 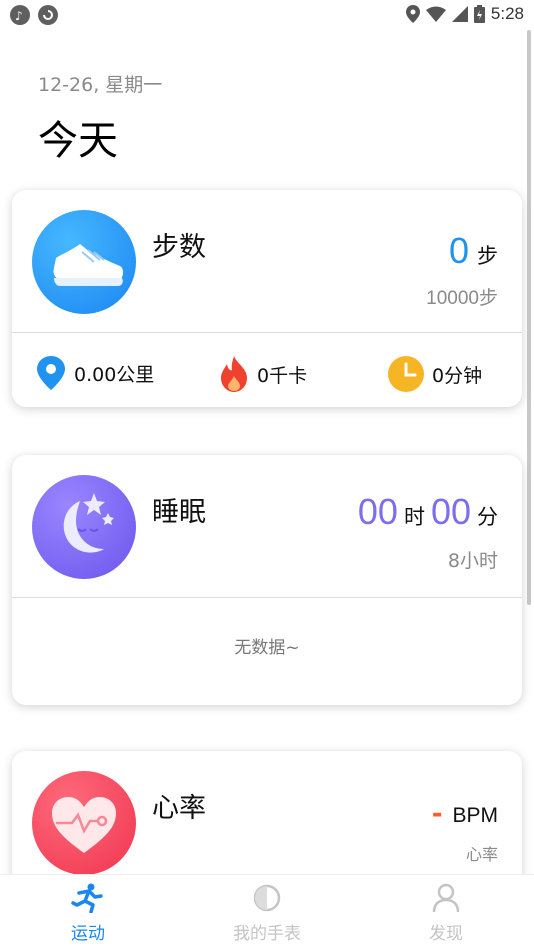 What do you see at coordinates (529, 317) in the screenshot?
I see `scrollbar` at bounding box center [529, 317].